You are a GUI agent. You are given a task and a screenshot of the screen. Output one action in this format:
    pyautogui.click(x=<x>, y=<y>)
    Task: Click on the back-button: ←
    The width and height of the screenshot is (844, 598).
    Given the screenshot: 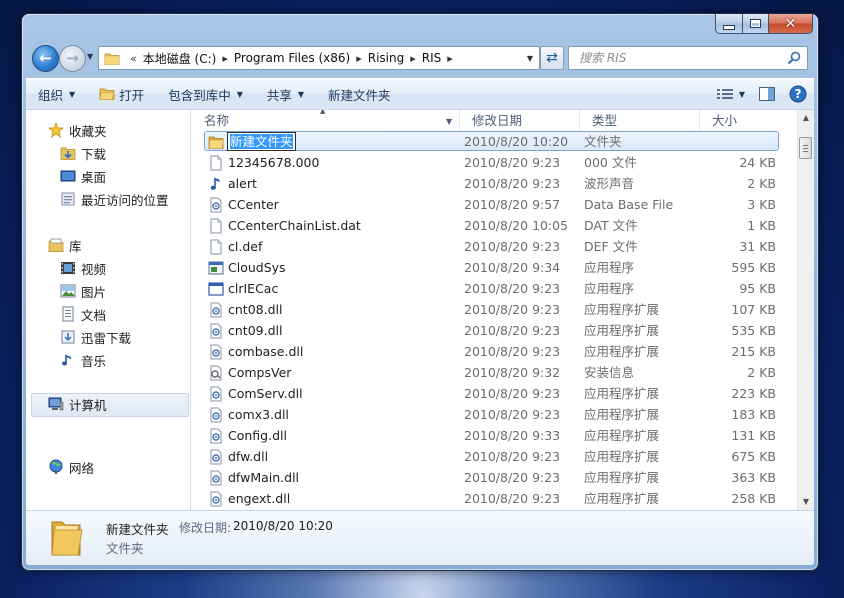 What is the action you would take?
    pyautogui.click(x=45, y=58)
    